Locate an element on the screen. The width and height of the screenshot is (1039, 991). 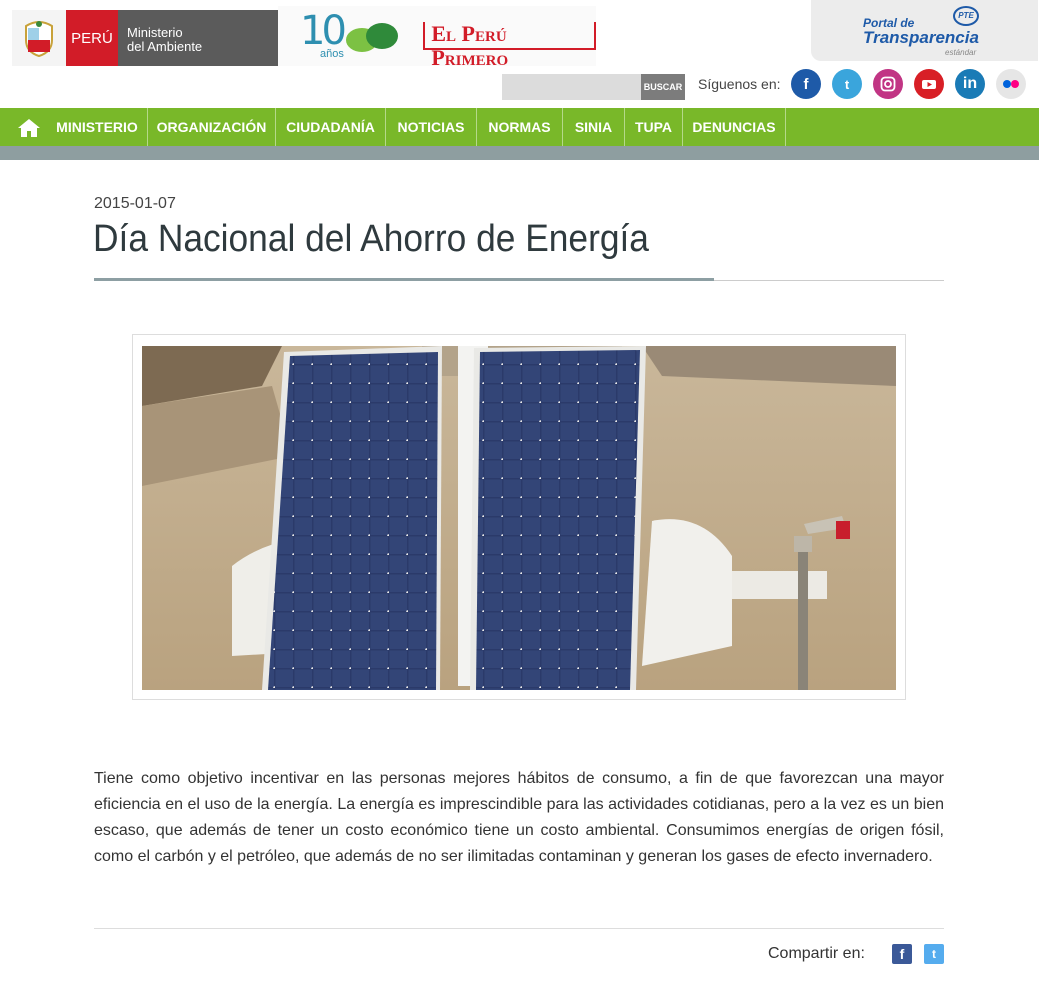
ministry-line-1: Ministerio is located at coordinates (155, 32).